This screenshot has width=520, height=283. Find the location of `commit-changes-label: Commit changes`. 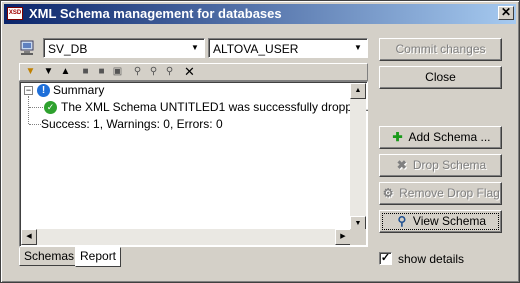

commit-changes-label: Commit changes is located at coordinates (440, 49).